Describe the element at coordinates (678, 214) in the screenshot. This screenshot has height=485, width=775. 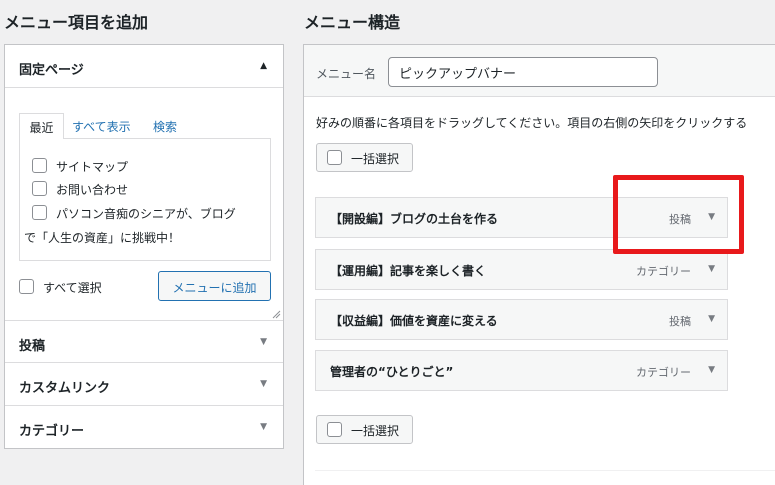
I see `annotation-highlight-box` at that location.